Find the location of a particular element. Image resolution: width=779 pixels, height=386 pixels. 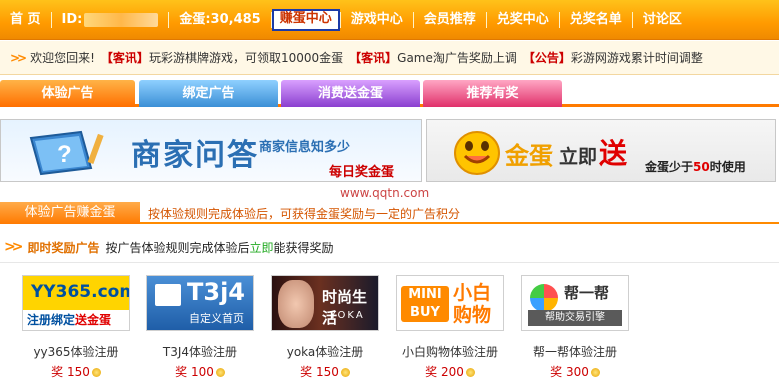

announce-link: Game淘广告奖励上调 is located at coordinates (457, 57).